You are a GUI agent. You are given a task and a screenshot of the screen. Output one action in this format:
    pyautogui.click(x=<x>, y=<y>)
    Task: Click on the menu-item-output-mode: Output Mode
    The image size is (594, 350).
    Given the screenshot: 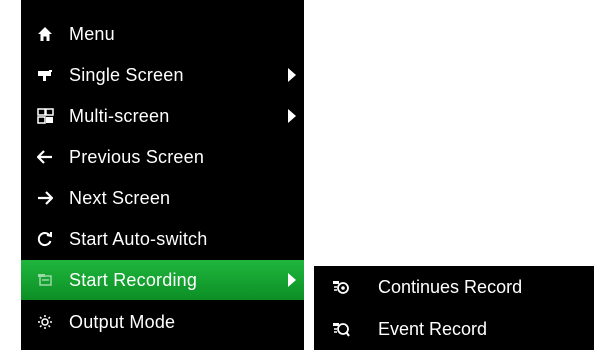 What is the action you would take?
    pyautogui.click(x=162, y=322)
    